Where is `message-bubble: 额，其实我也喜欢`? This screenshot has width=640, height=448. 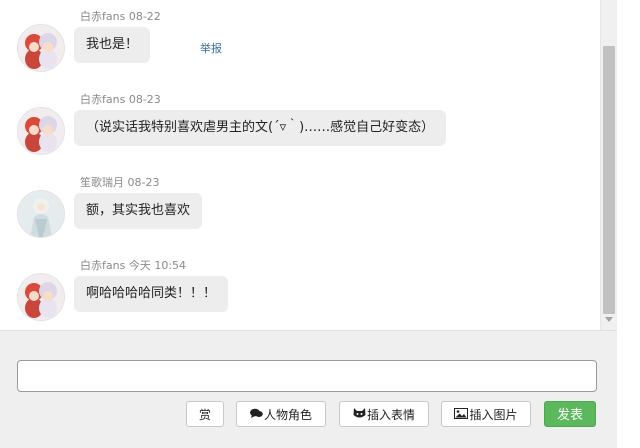 message-bubble: 额，其实我也喜欢 is located at coordinates (138, 211).